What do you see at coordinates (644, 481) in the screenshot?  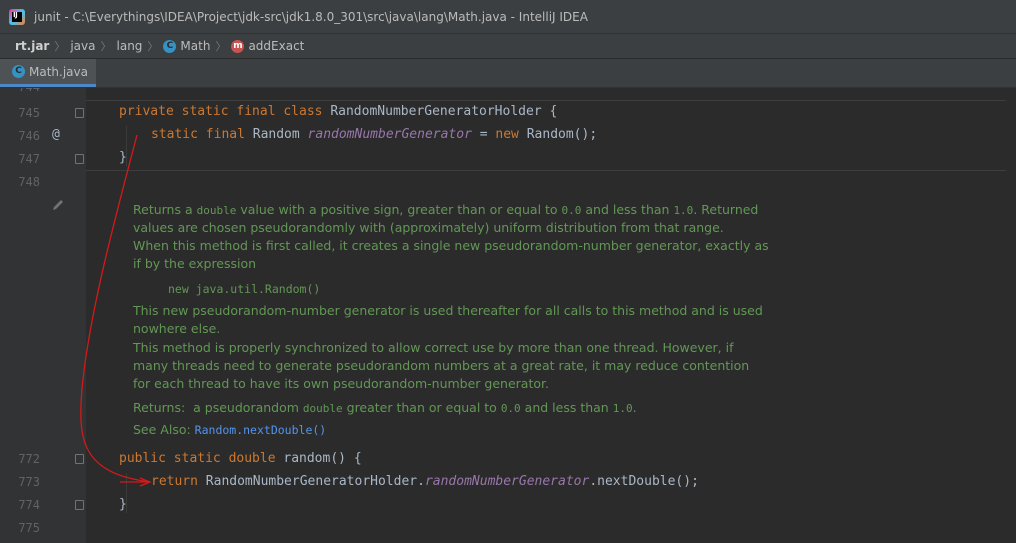 I see `code-text: .nextDouble();` at bounding box center [644, 481].